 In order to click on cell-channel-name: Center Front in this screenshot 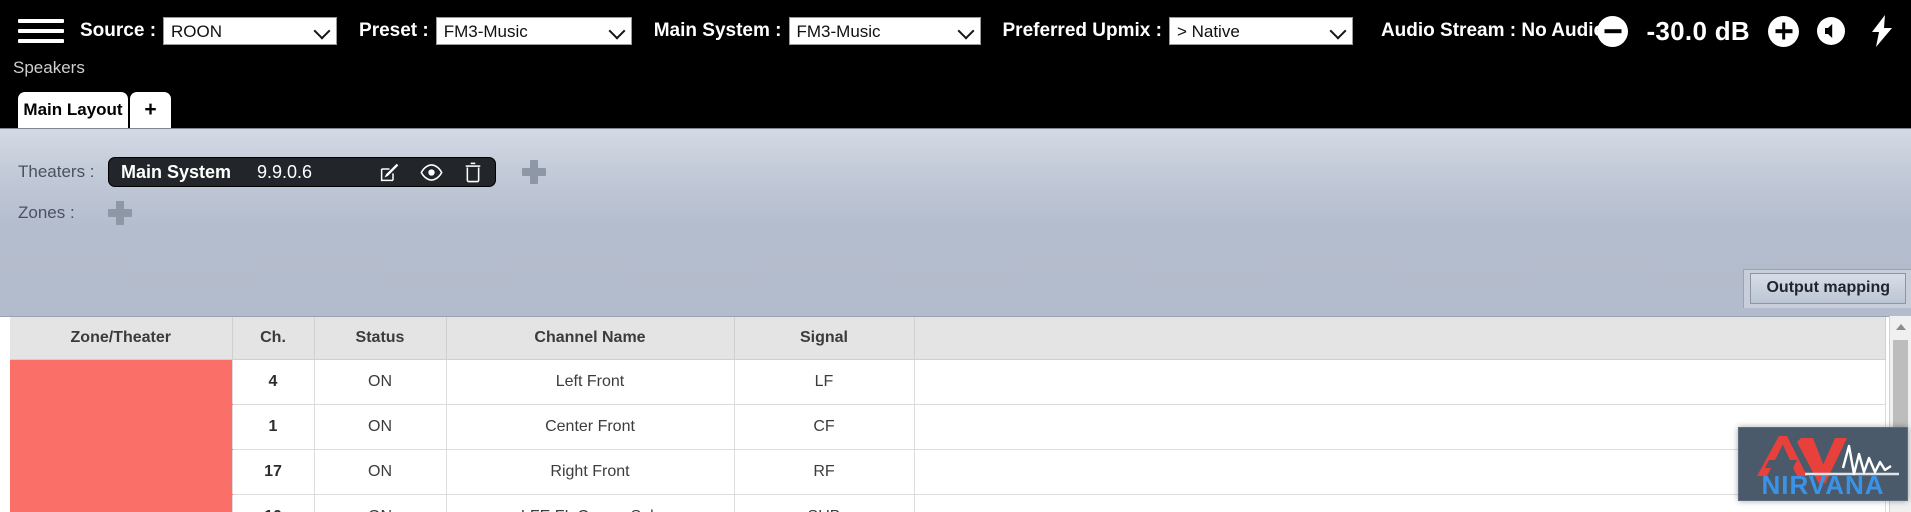, I will do `click(590, 427)`.